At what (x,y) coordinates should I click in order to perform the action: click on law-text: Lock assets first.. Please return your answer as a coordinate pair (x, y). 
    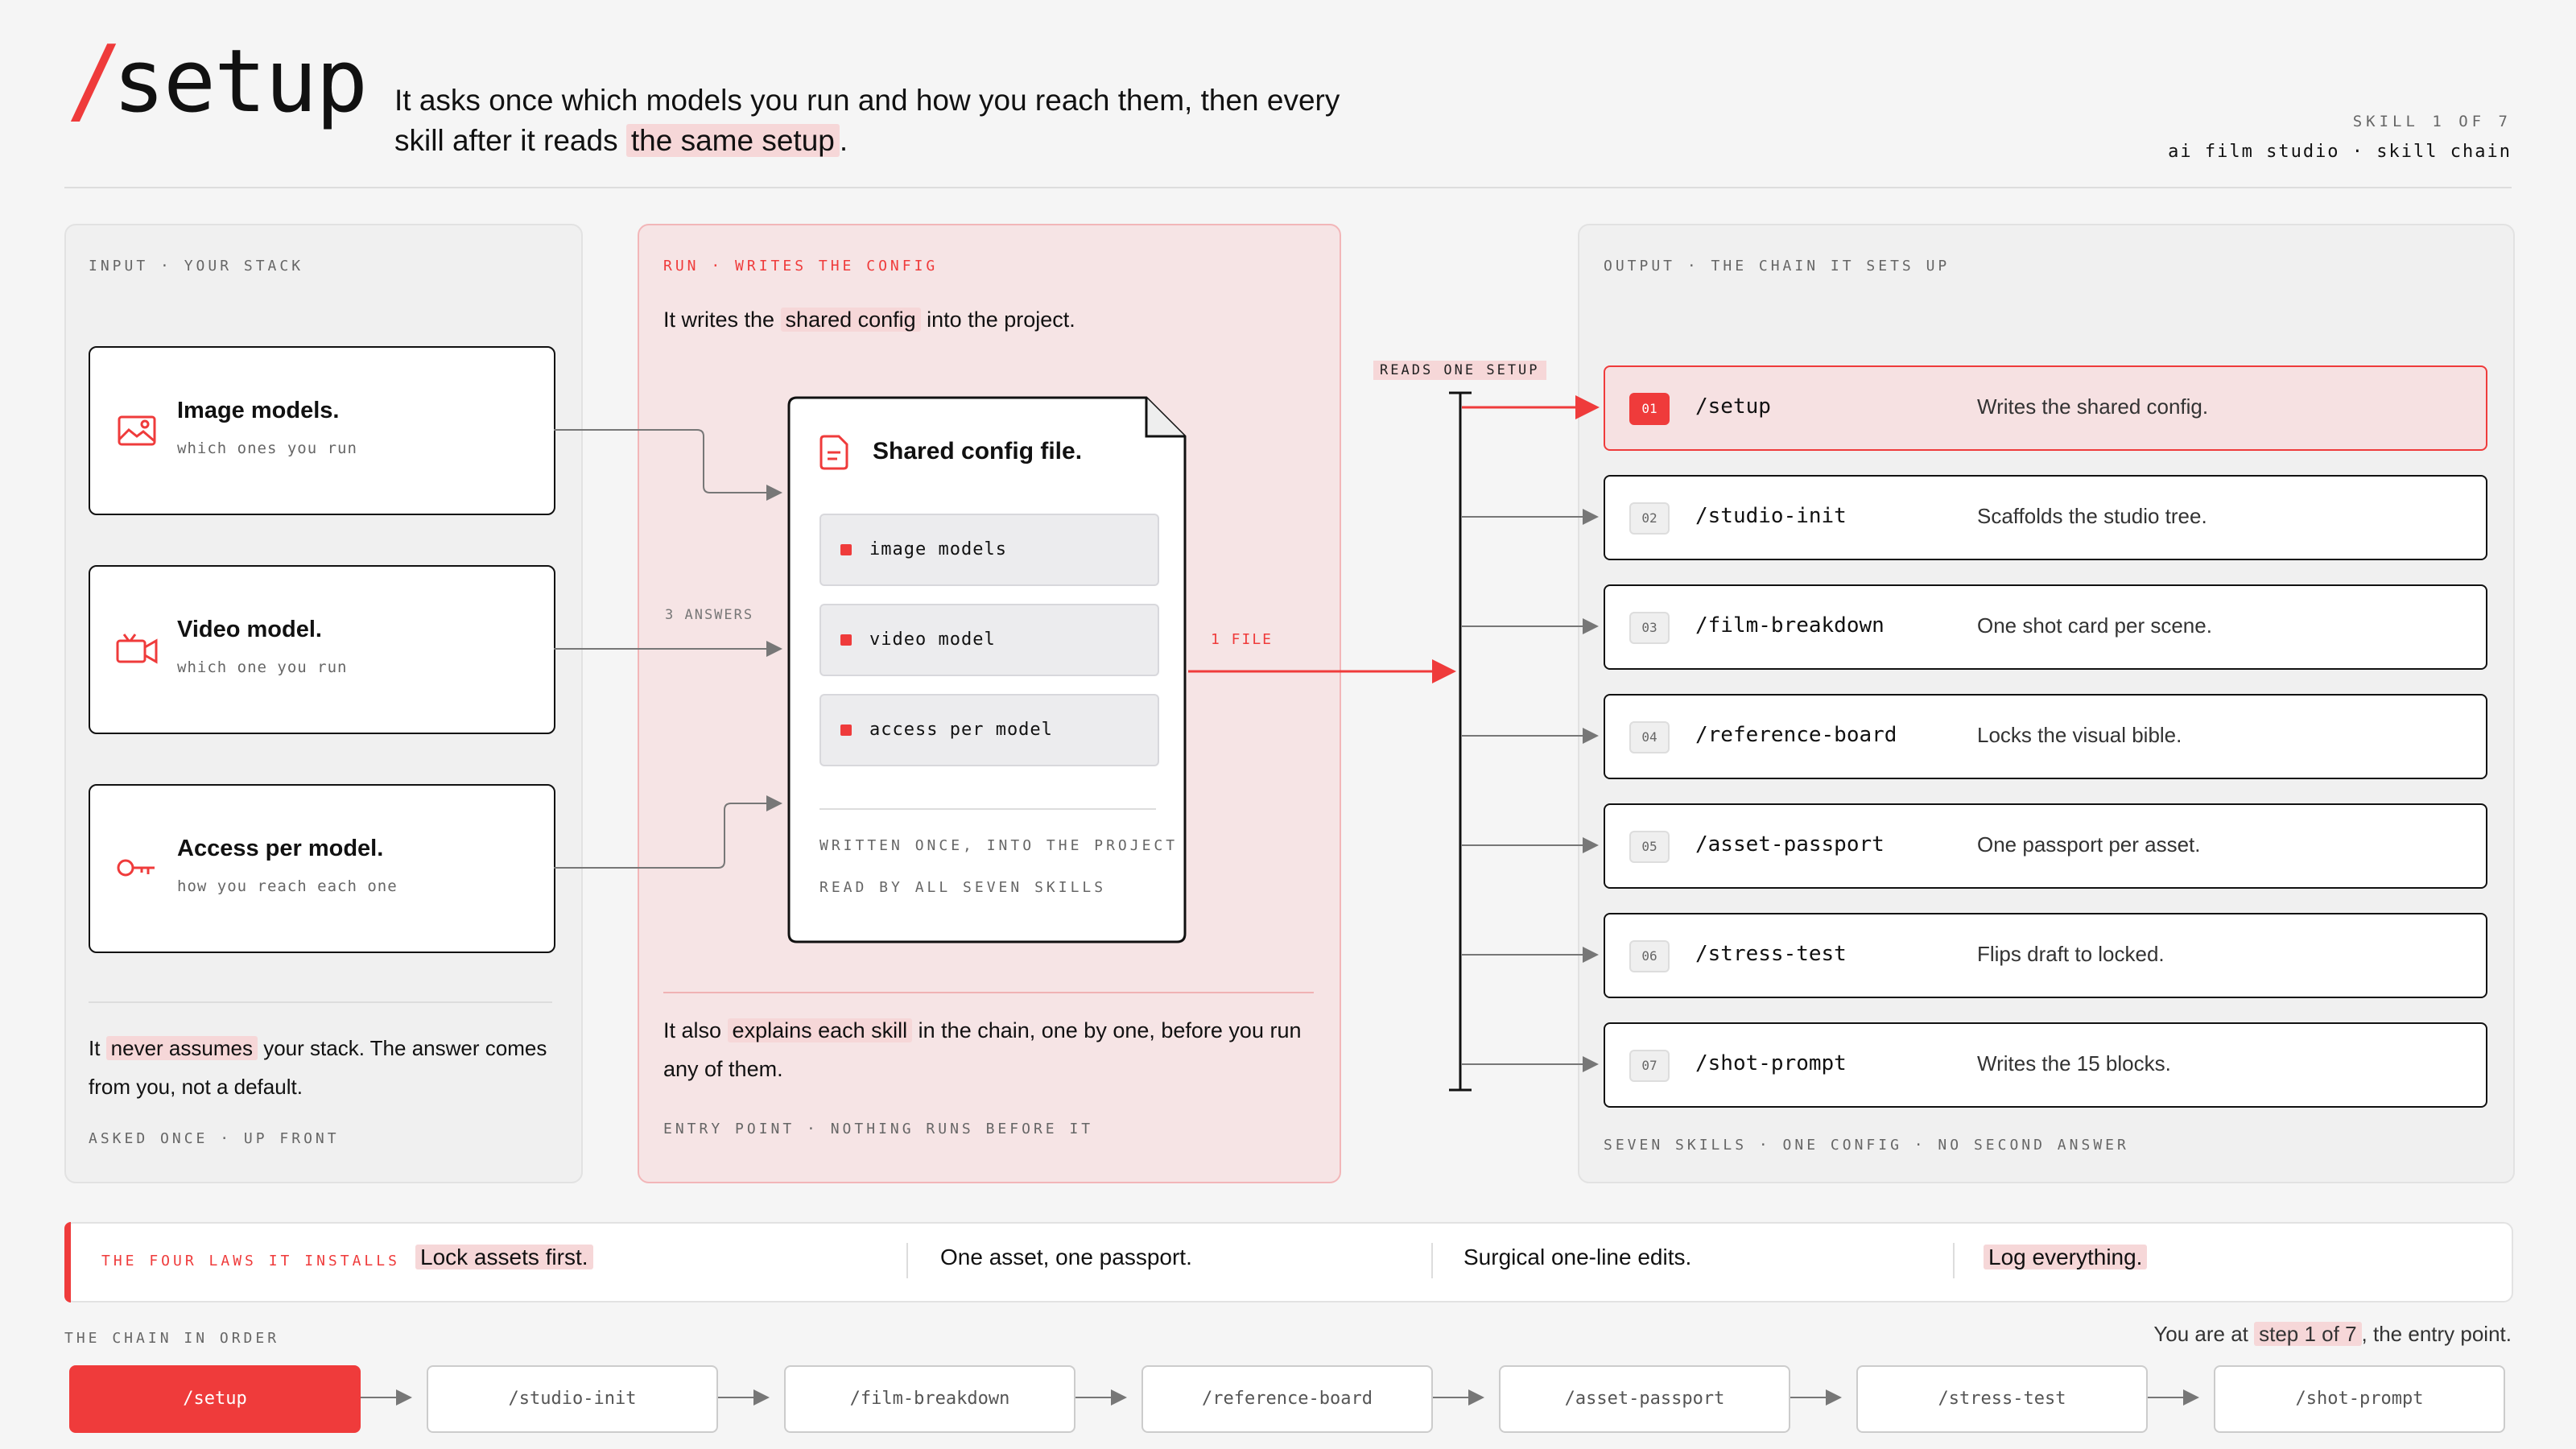
    Looking at the image, I should click on (504, 1257).